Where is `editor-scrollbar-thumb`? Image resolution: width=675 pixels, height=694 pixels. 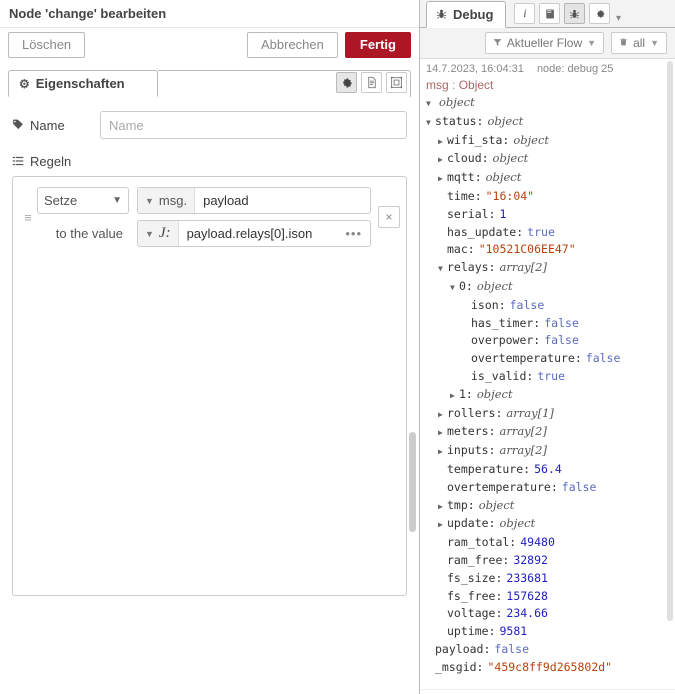 editor-scrollbar-thumb is located at coordinates (412, 482).